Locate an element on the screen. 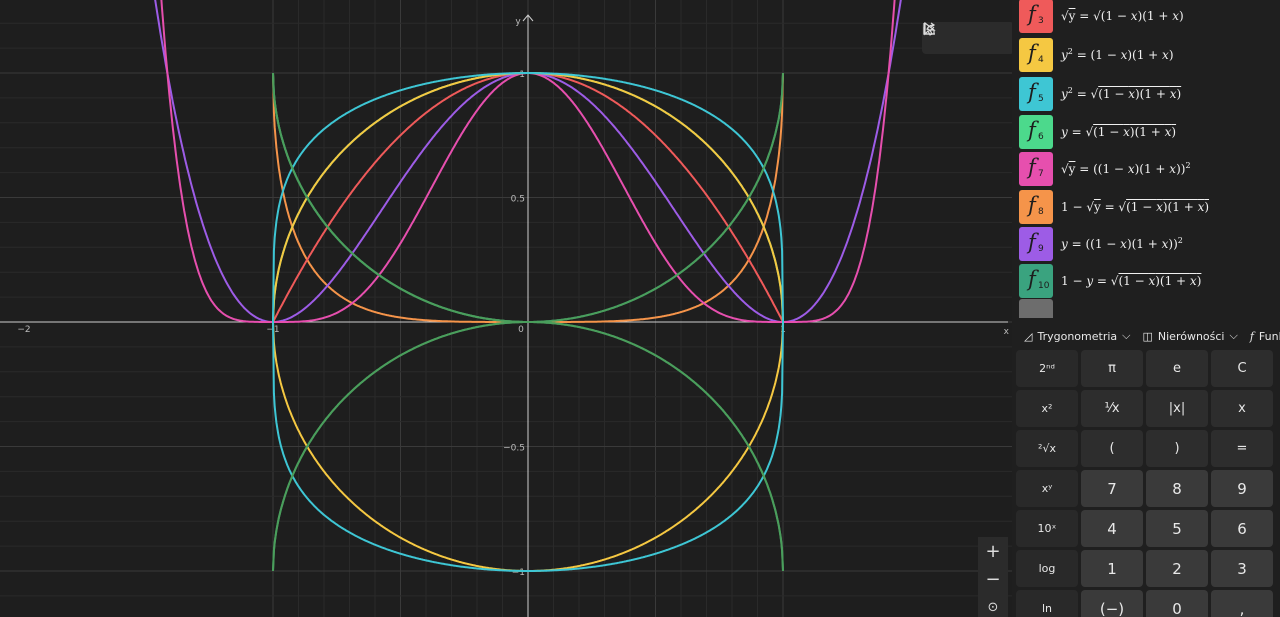 The image size is (1280, 617). key-12: xʸ is located at coordinates (1047, 488).